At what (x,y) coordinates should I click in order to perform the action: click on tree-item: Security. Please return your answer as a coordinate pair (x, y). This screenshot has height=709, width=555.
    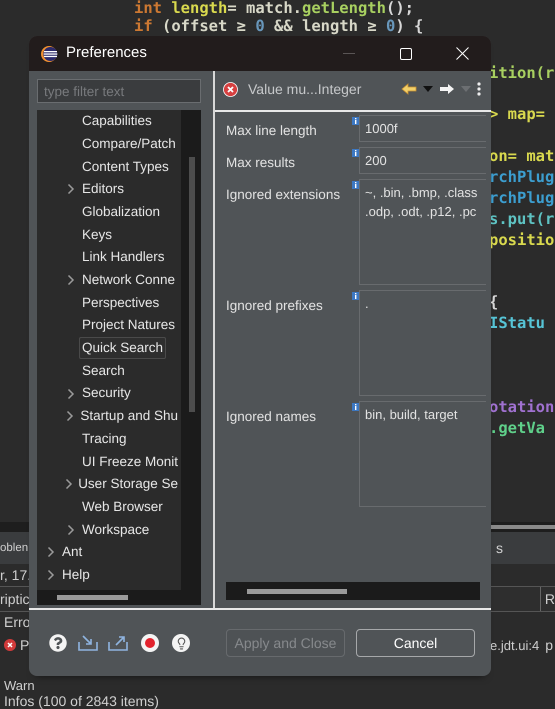
    Looking at the image, I should click on (106, 393).